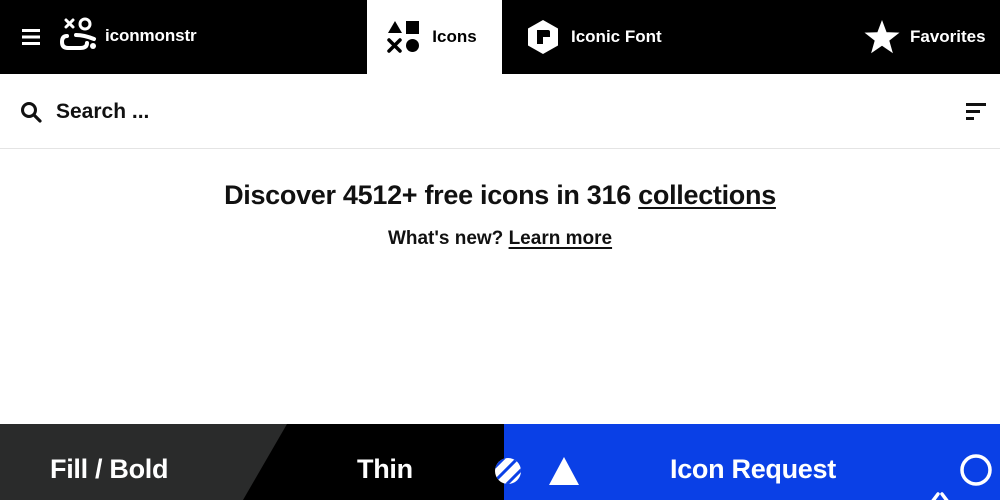 The width and height of the screenshot is (1000, 500). Describe the element at coordinates (508, 471) in the screenshot. I see `striped-circle-icon` at that location.